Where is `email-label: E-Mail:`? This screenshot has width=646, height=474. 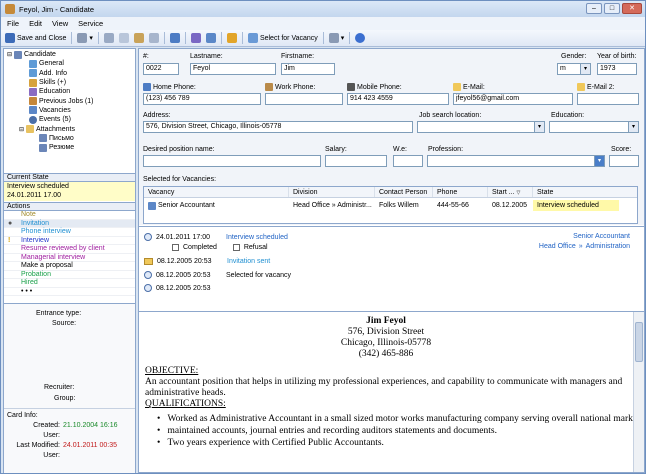 email-label: E-Mail: is located at coordinates (469, 87).